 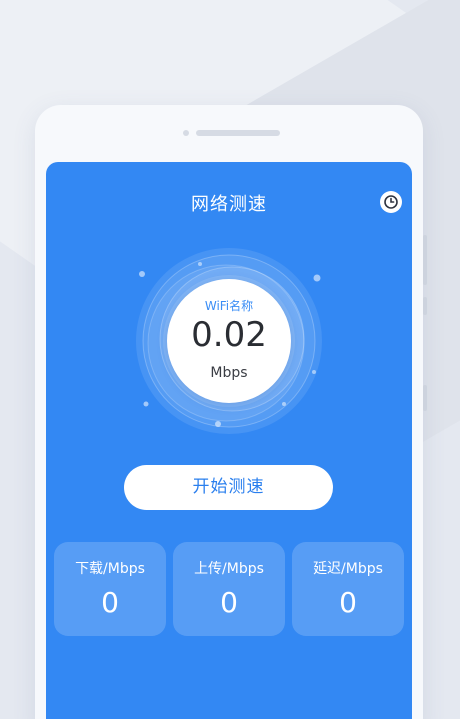 What do you see at coordinates (229, 569) in the screenshot?
I see `stat-label: 上传/Mbps` at bounding box center [229, 569].